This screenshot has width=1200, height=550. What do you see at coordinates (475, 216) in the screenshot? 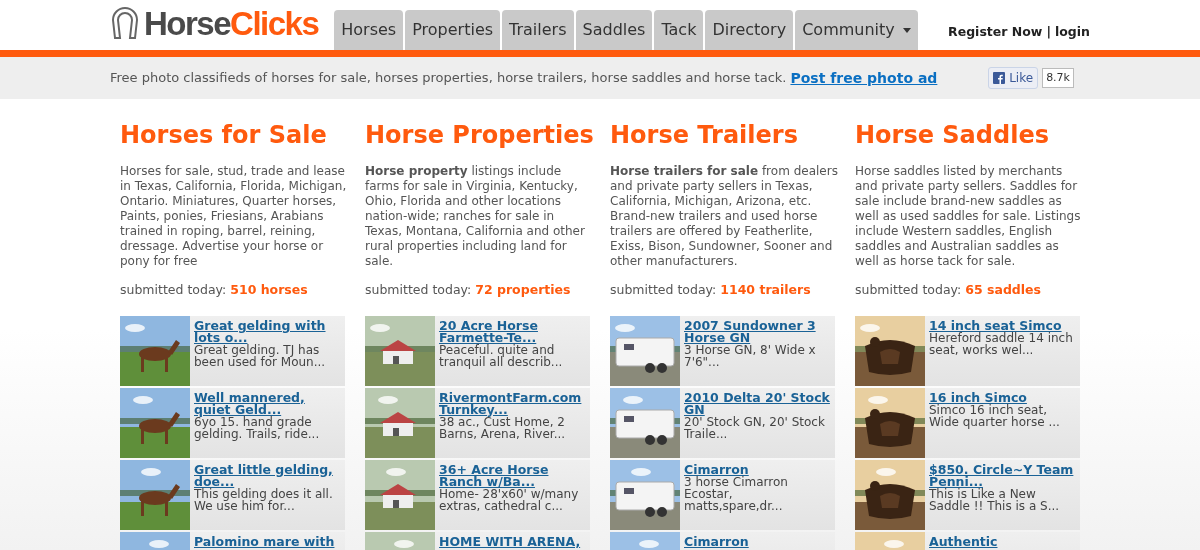
I see `section-description: Horse property listings include farms for sale in Virginia, Kentucky, Ohio, Florida and other locations nation-wide; ranches for sale in Texas, Montana, California and other rural properties including land for sale.` at bounding box center [475, 216].